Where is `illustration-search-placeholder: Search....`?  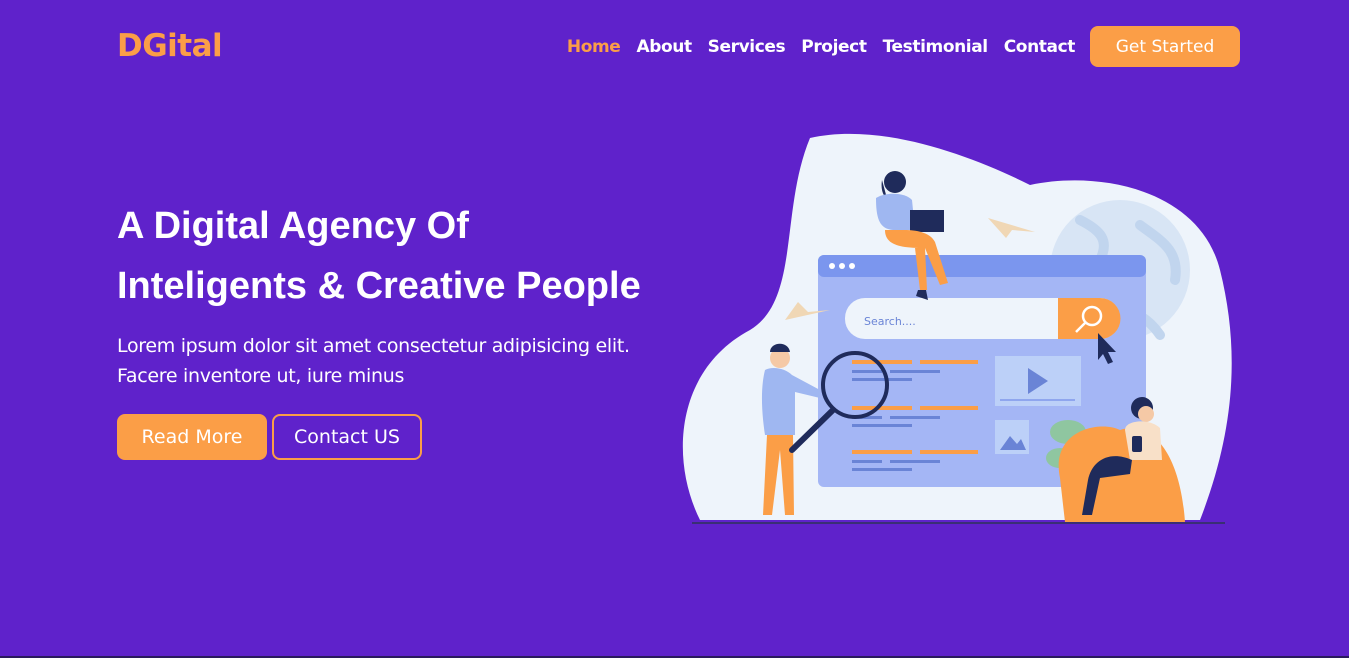
illustration-search-placeholder: Search.... is located at coordinates (890, 321).